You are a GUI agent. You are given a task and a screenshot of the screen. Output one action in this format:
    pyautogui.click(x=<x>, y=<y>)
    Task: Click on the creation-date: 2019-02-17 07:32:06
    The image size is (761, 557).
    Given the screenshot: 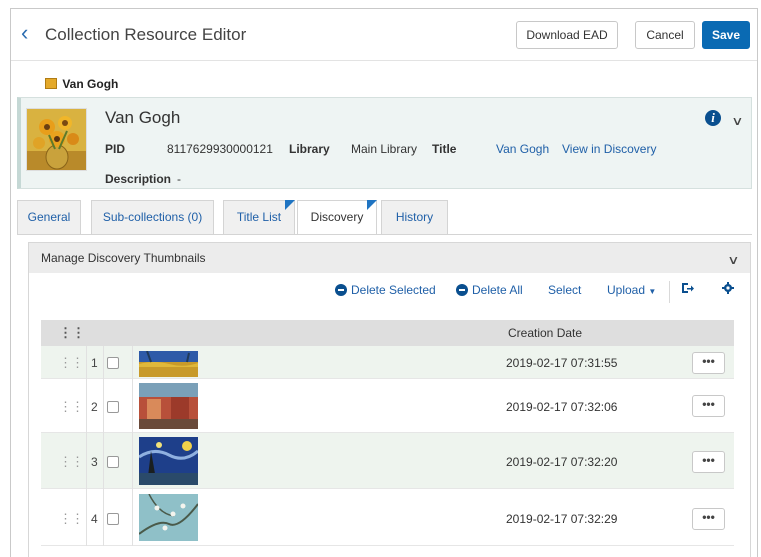 What is the action you would take?
    pyautogui.click(x=562, y=407)
    